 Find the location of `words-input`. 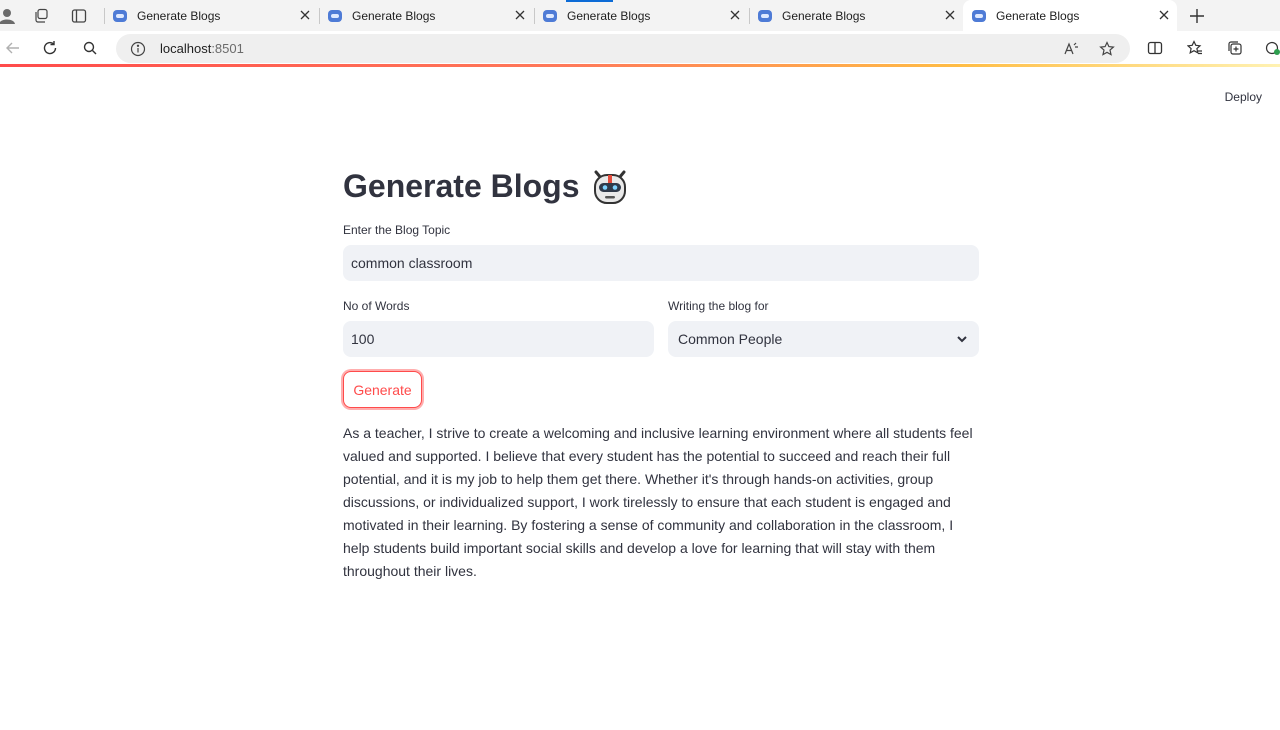

words-input is located at coordinates (498, 339).